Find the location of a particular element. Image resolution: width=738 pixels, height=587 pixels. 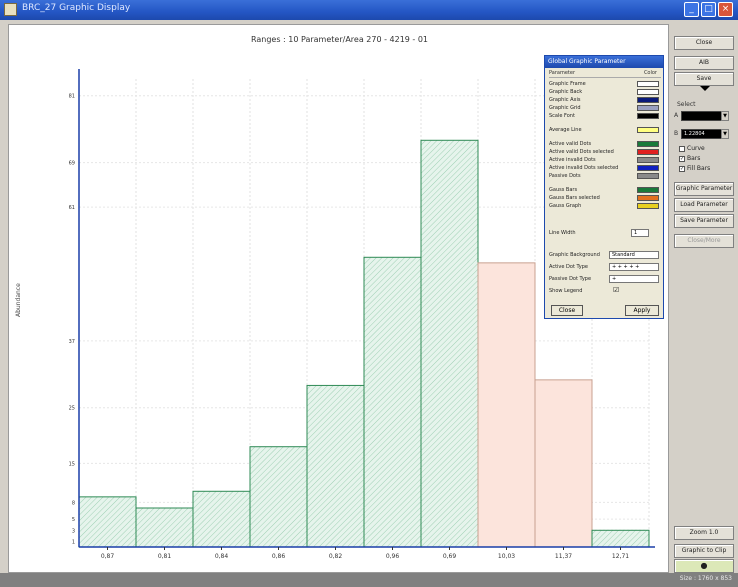

dialog-apply-button: Apply is located at coordinates (642, 310).